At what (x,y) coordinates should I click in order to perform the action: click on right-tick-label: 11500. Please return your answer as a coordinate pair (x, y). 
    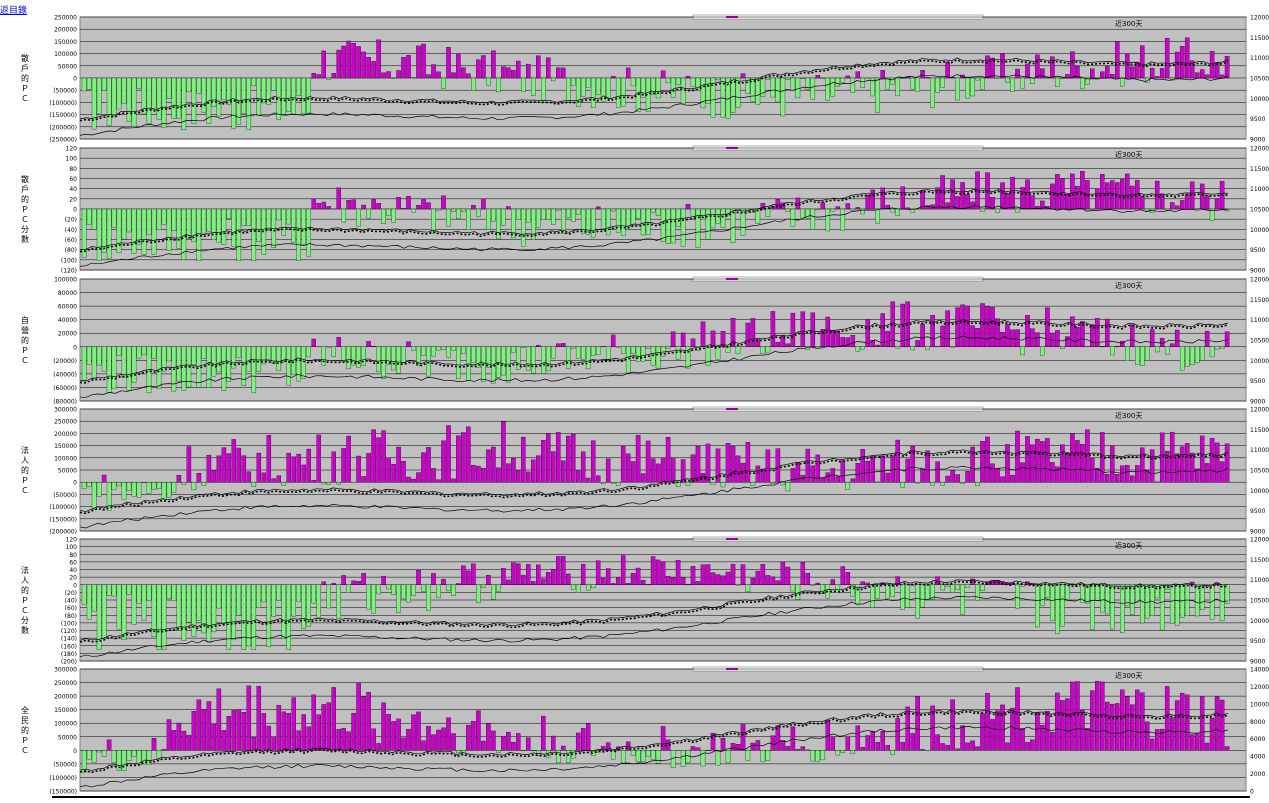
    Looking at the image, I should click on (1259, 38).